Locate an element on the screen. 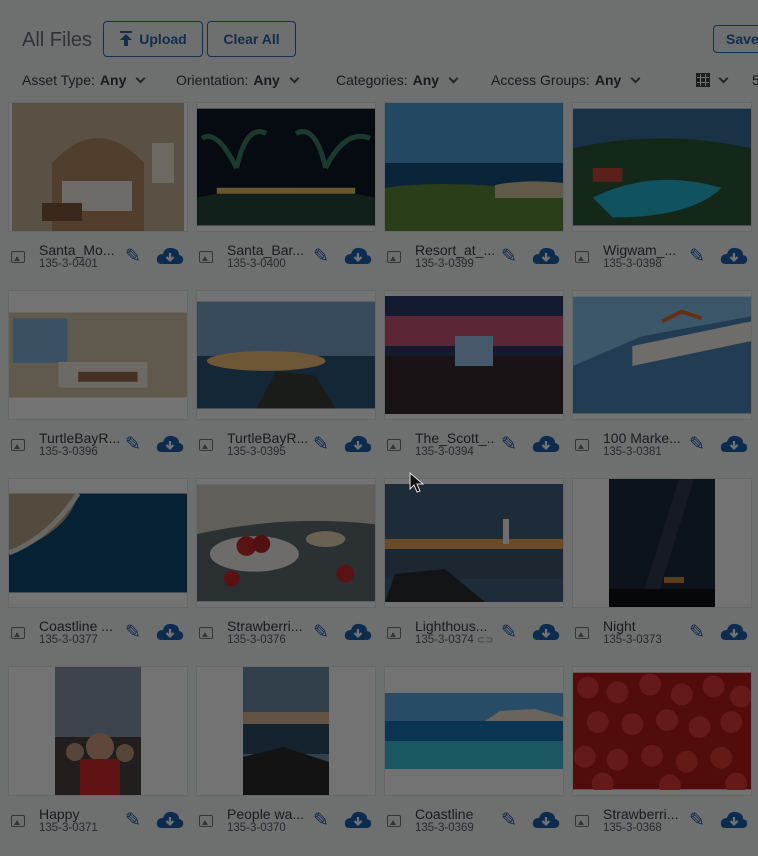 This screenshot has width=758, height=856. upload-button: Upload is located at coordinates (153, 39).